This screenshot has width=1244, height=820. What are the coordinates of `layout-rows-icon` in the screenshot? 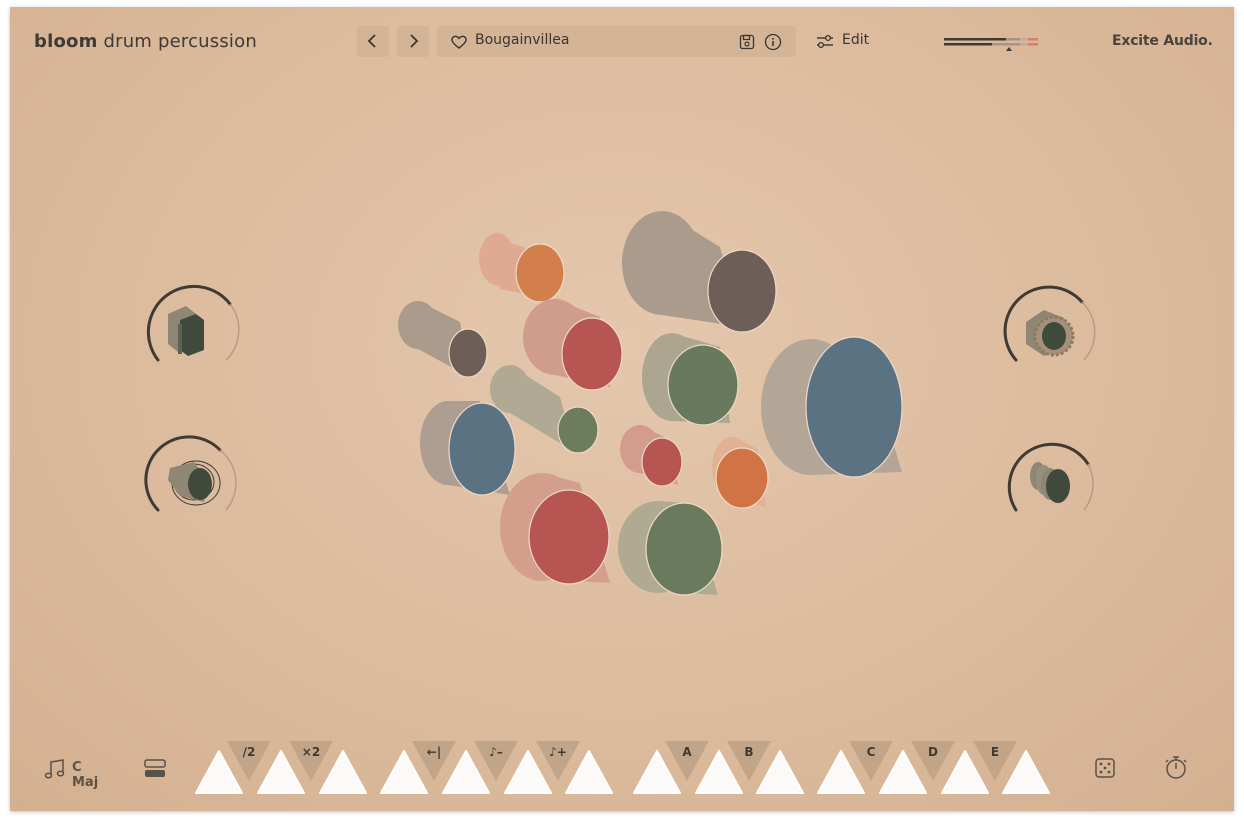 It's located at (155, 769).